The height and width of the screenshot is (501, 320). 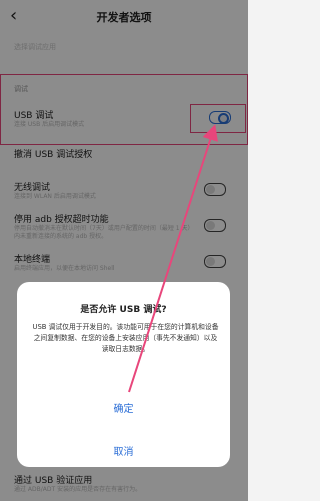 What do you see at coordinates (123, 310) in the screenshot?
I see `dialog-title: 是否允许 USB 调试?` at bounding box center [123, 310].